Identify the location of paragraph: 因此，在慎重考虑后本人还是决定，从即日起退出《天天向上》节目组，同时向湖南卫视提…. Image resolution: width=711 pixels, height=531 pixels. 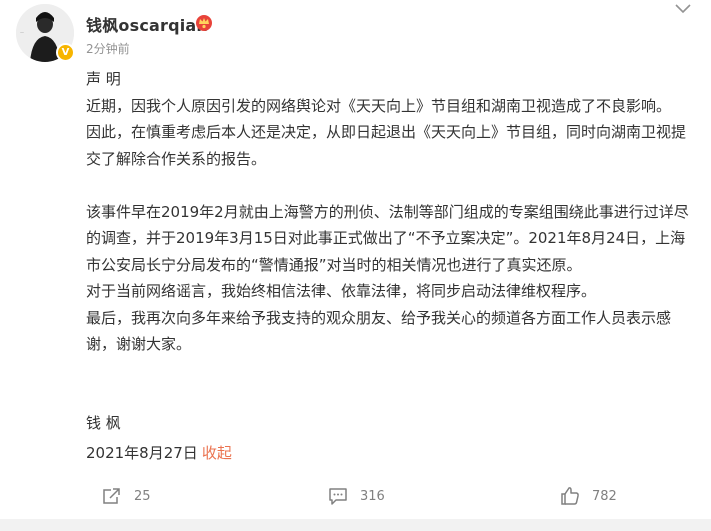
(386, 145).